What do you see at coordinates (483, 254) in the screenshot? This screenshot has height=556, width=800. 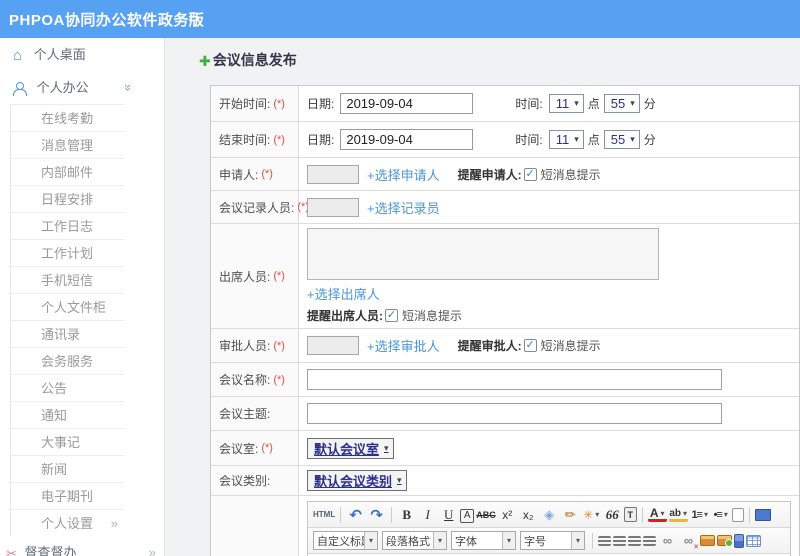 I see `attendees-textarea` at bounding box center [483, 254].